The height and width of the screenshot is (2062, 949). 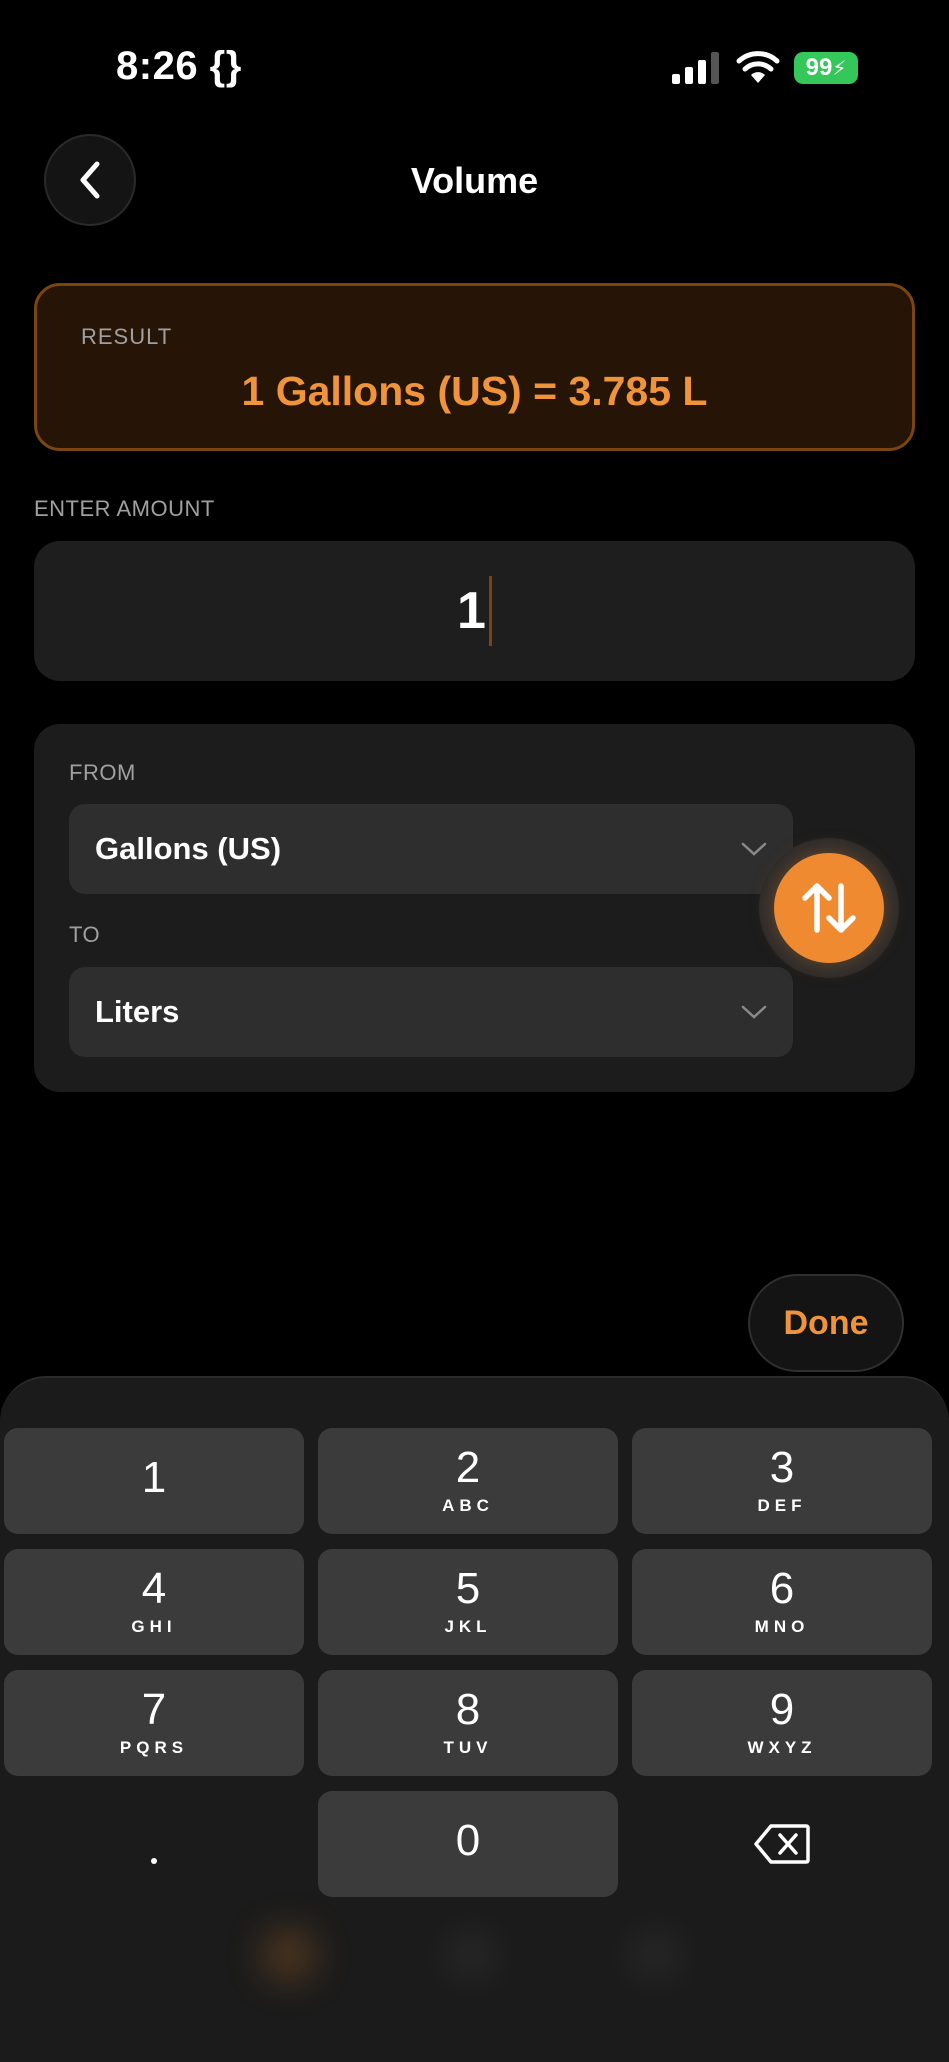 I want to click on key-6: 6 MNO, so click(x=782, y=1602).